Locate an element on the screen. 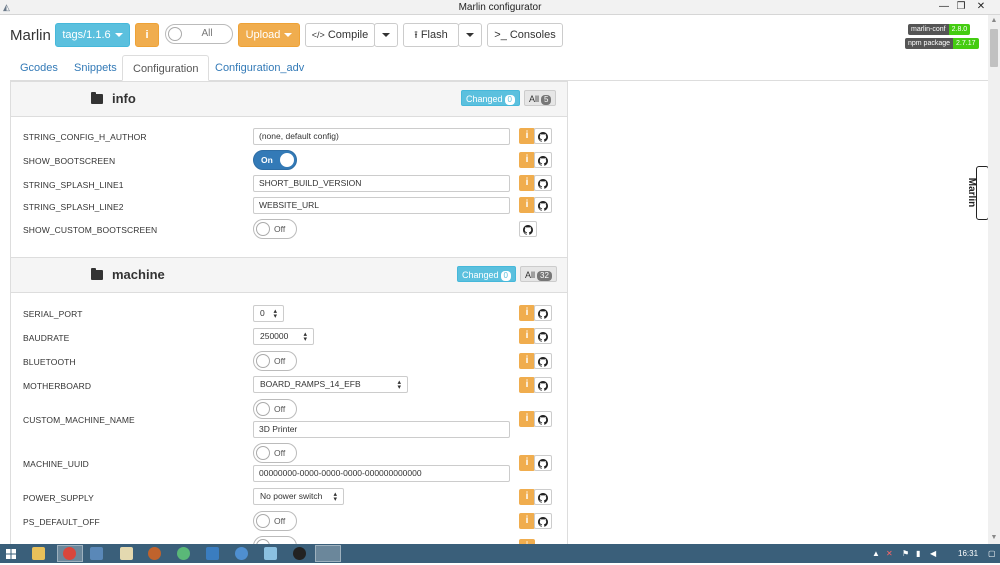 Image resolution: width=1000 pixels, height=565 pixels. show-custom-bootscreen-toggle: Off is located at coordinates (275, 229).